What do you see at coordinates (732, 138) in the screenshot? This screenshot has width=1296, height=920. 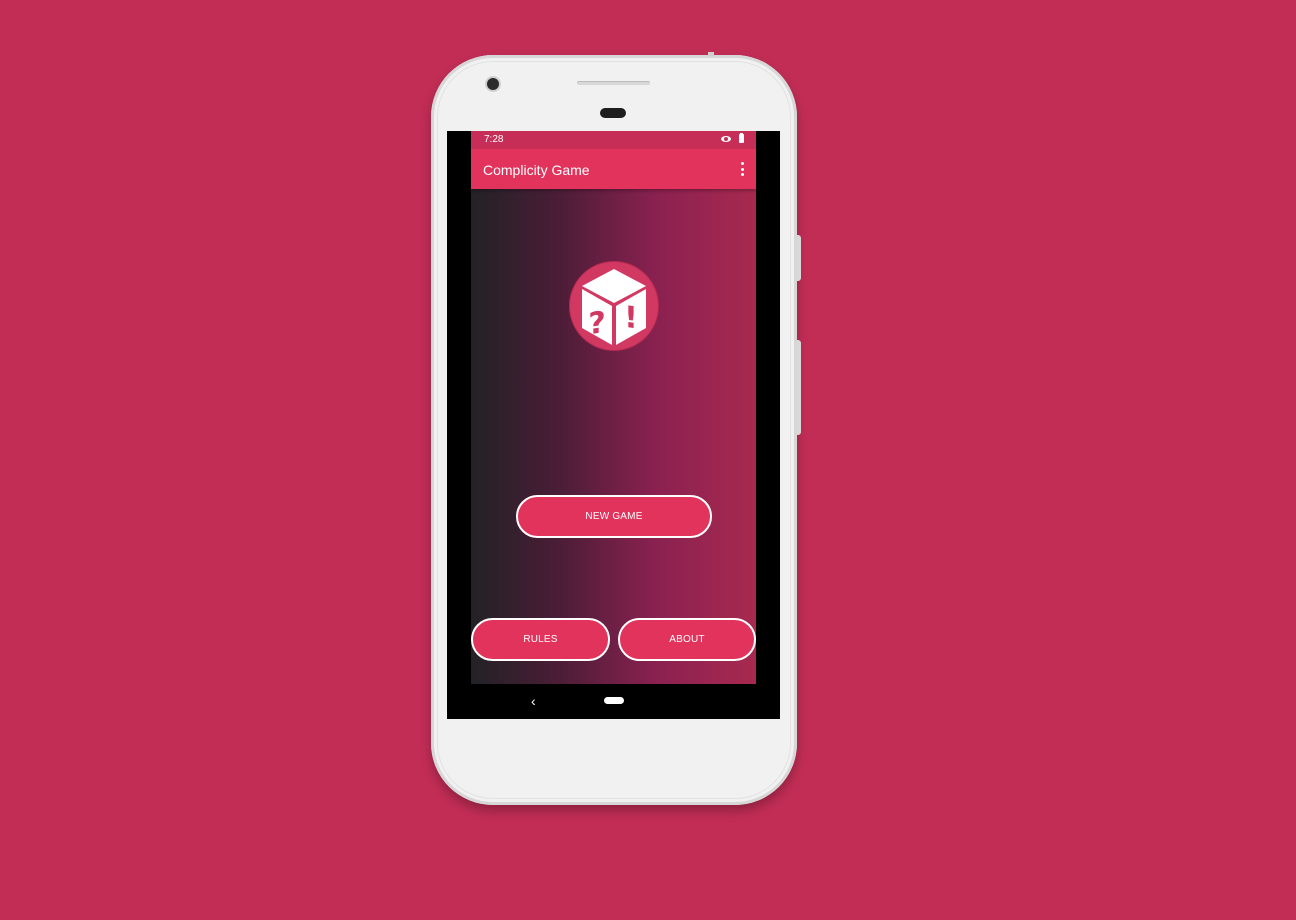 I see `status-icons` at bounding box center [732, 138].